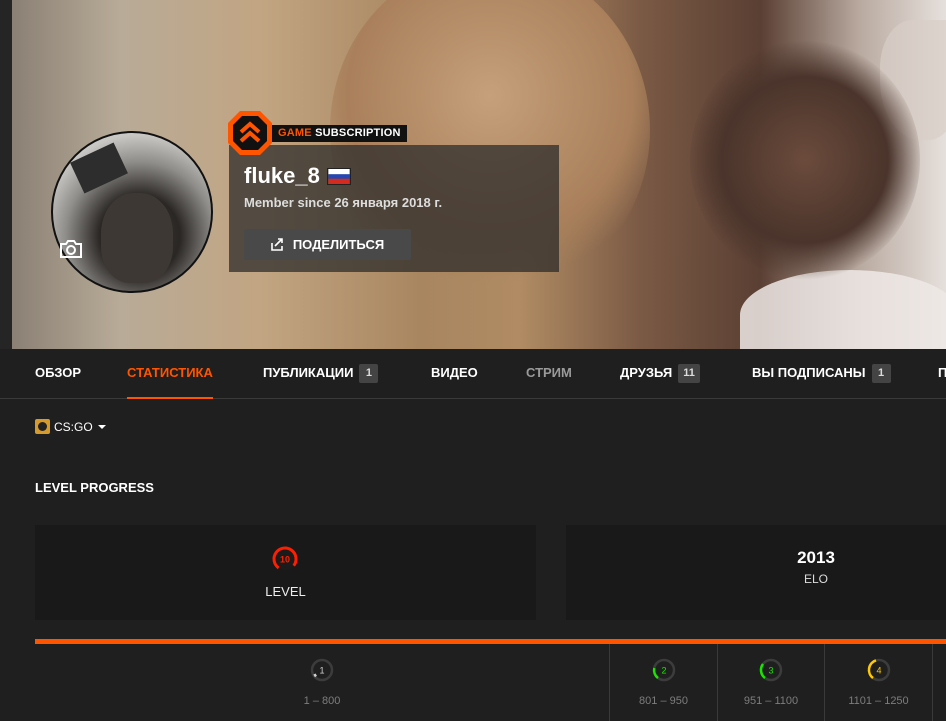  I want to click on member-since: Member since 26 января 2018 г., so click(343, 202).